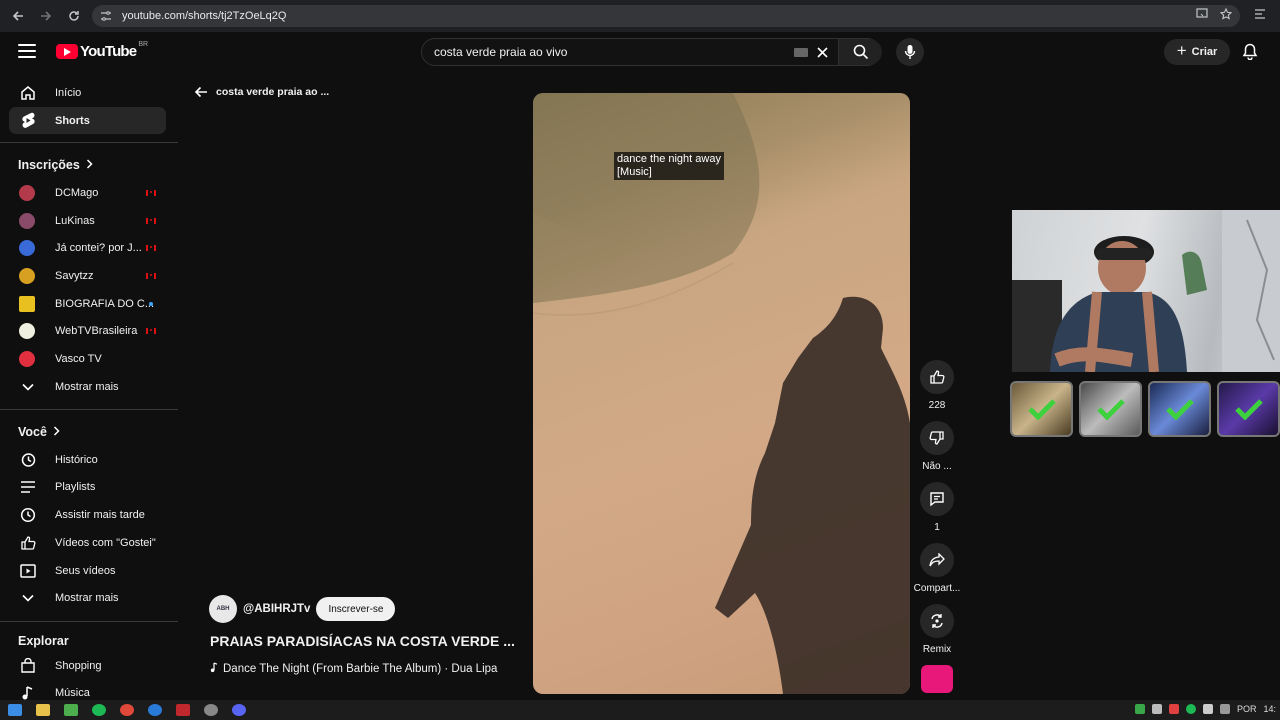 Image resolution: width=1280 pixels, height=720 pixels. I want to click on chrome-icon, so click(127, 710).